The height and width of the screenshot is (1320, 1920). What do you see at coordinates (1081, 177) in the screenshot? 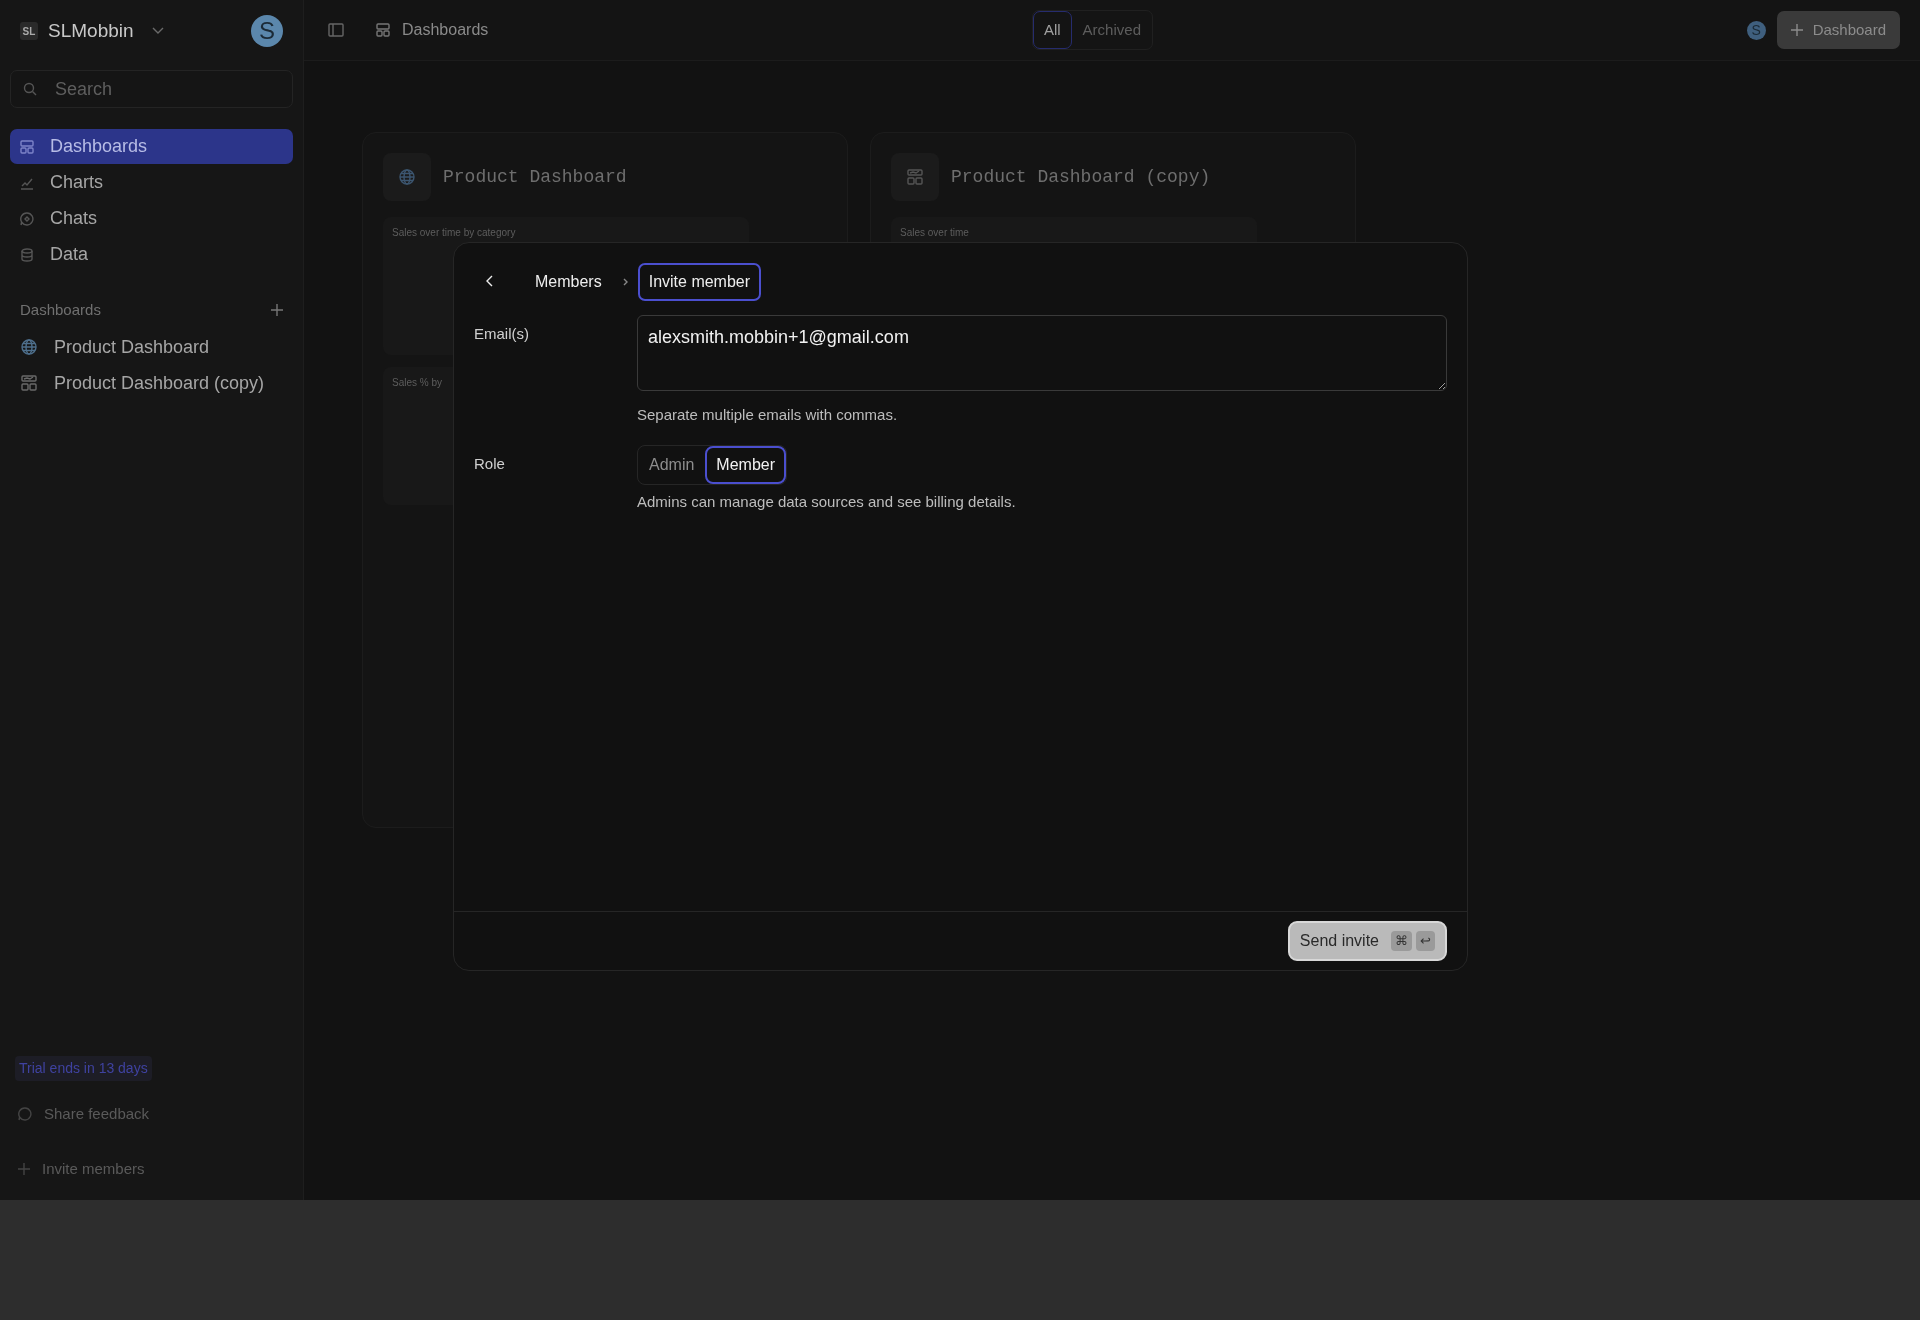
I see `dashboard-title: Product Dashboard (copy)` at bounding box center [1081, 177].